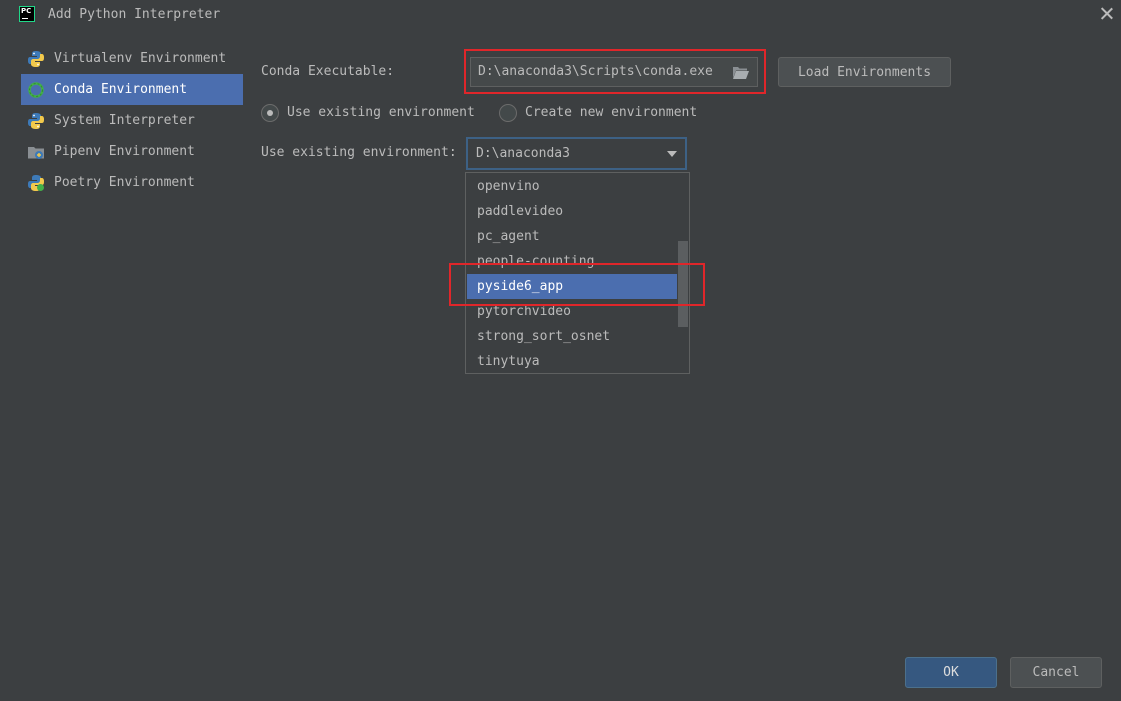 This screenshot has height=701, width=1121. What do you see at coordinates (615, 71) in the screenshot?
I see `highlight-box-executable` at bounding box center [615, 71].